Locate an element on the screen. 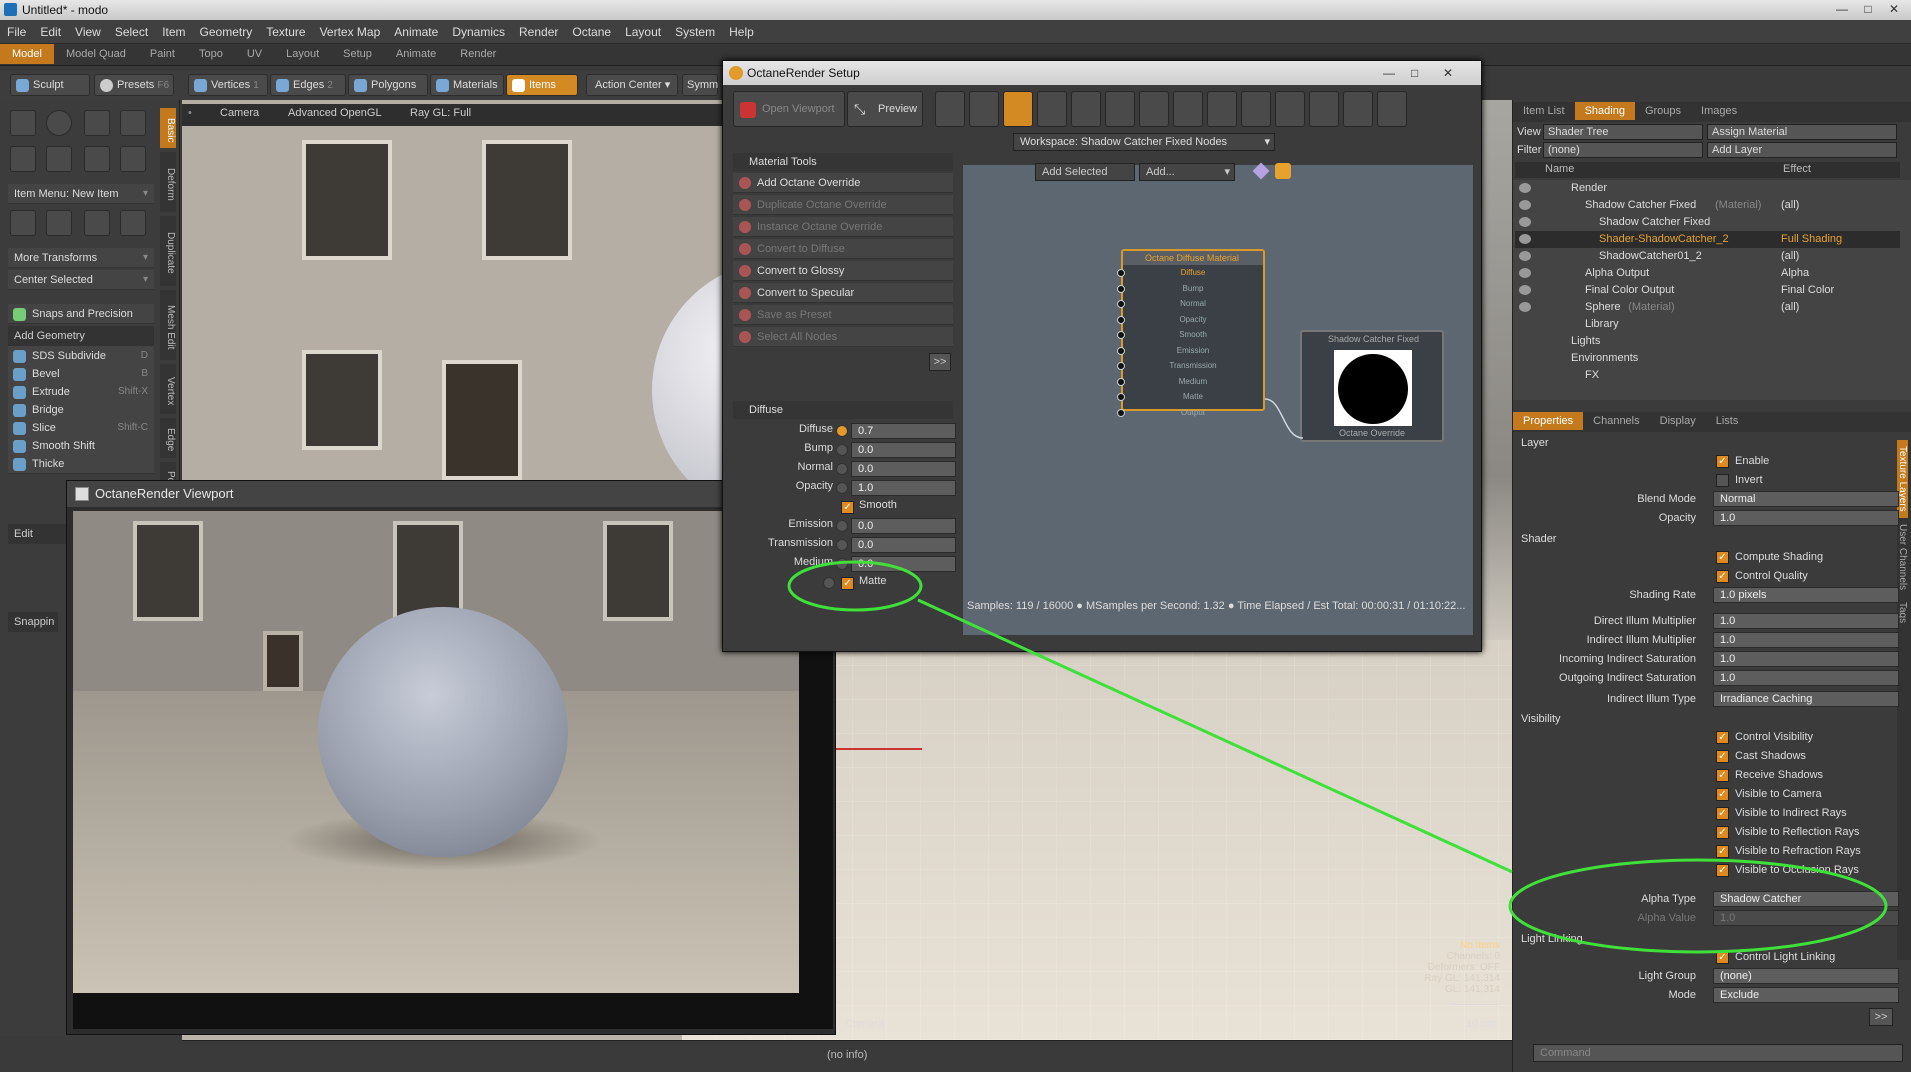 The width and height of the screenshot is (1911, 1072). tool-bridge-button: Bridge is located at coordinates (81, 410).